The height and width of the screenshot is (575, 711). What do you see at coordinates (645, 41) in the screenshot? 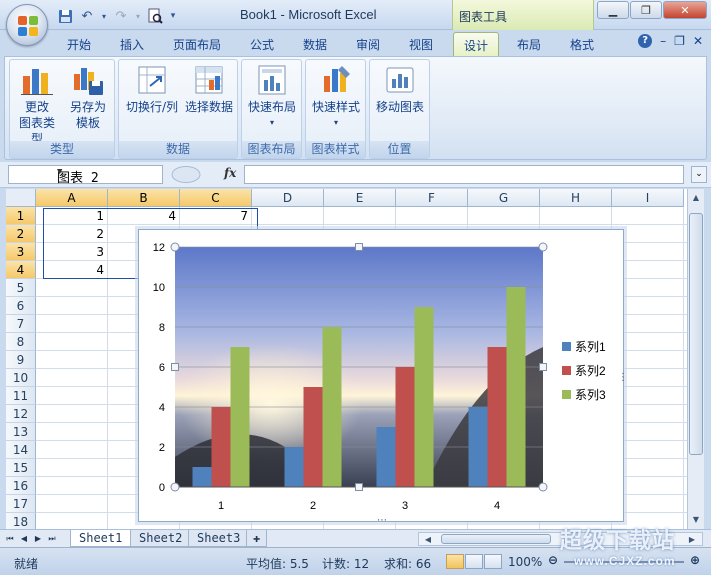
I see `help-icon: ?` at bounding box center [645, 41].